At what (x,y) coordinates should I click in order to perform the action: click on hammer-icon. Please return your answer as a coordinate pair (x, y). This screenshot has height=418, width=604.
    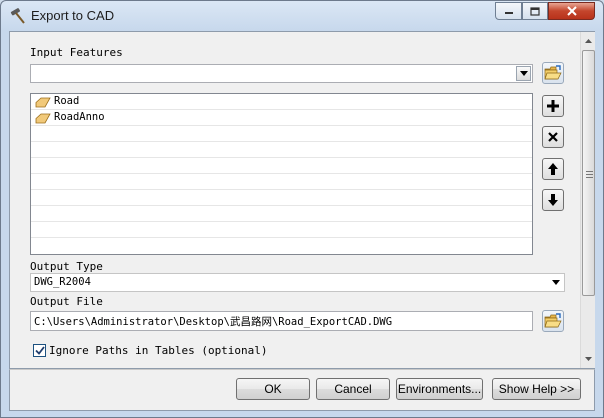
    Looking at the image, I should click on (17, 16).